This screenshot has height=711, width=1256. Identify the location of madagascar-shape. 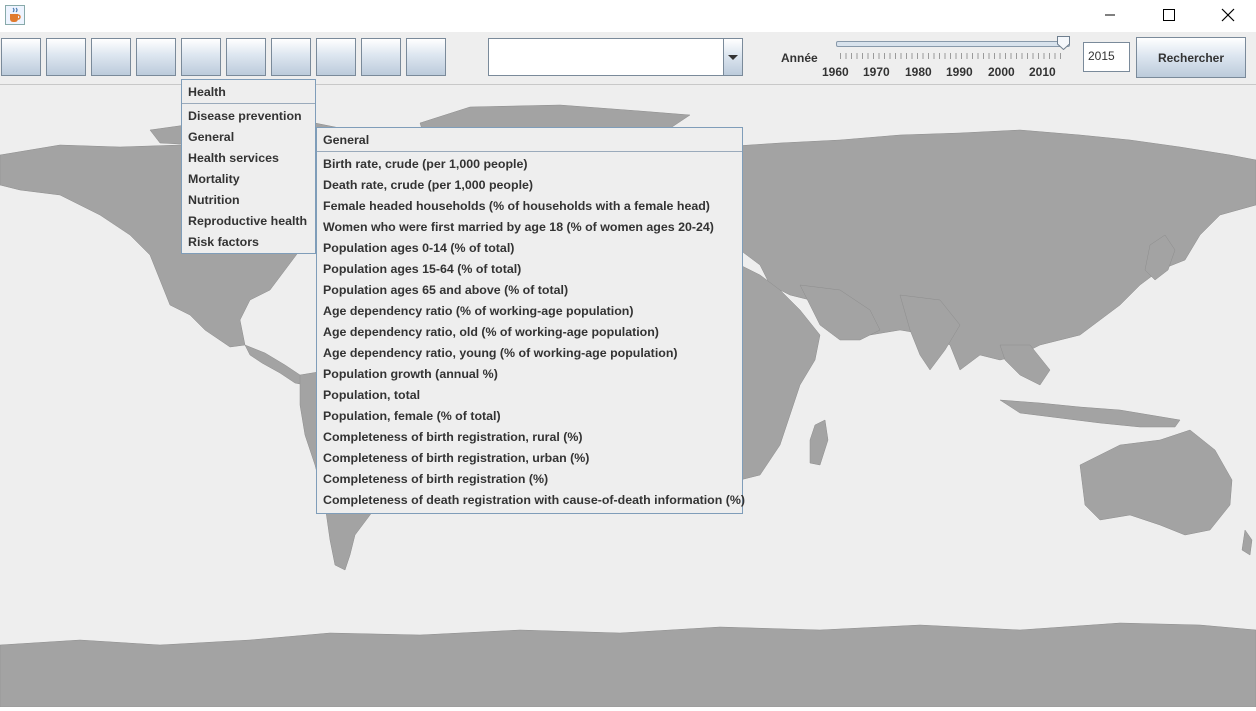
(819, 442).